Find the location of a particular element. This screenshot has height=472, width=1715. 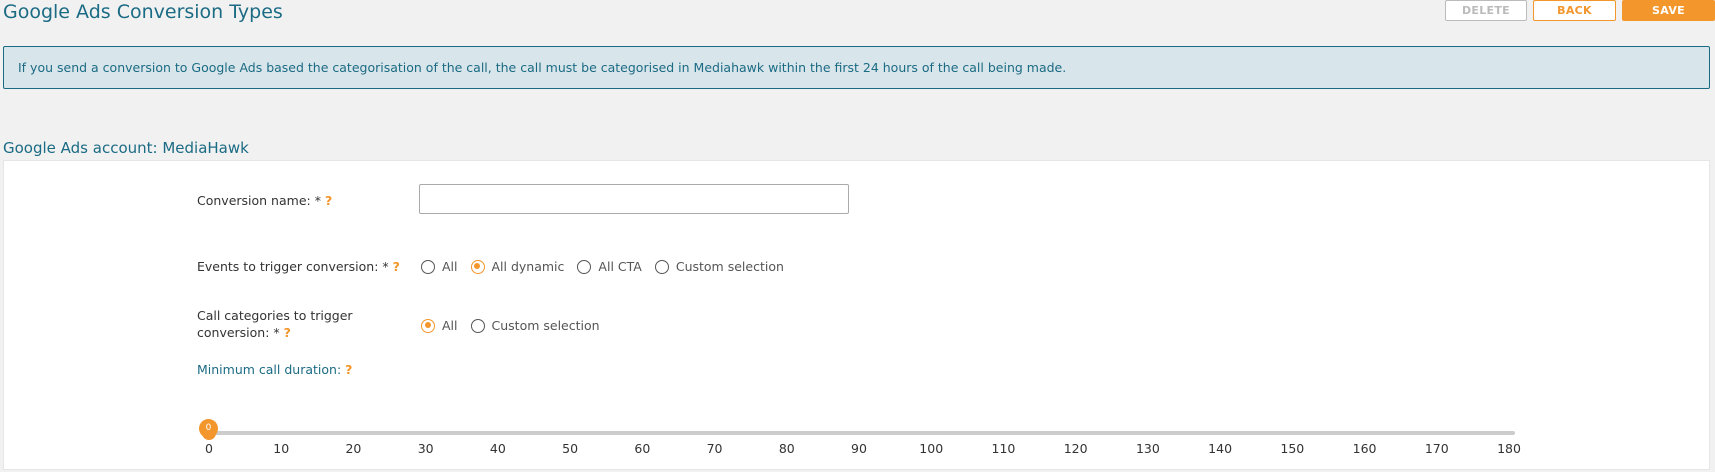

delete-button: DELETE is located at coordinates (1486, 10).